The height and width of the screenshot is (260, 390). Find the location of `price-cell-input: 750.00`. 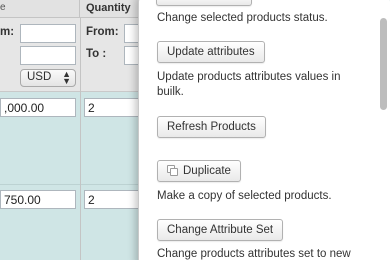

price-cell-input: 750.00 is located at coordinates (38, 199).